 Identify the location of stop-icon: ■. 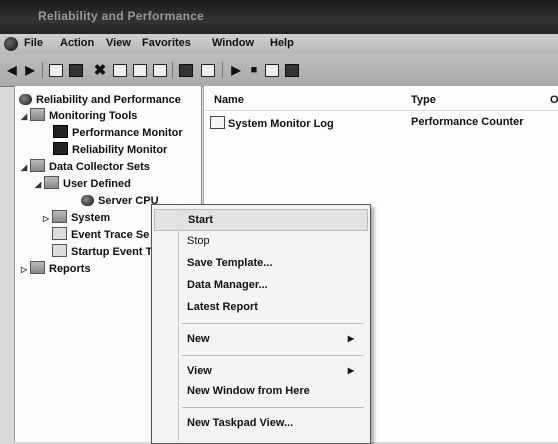
(254, 70).